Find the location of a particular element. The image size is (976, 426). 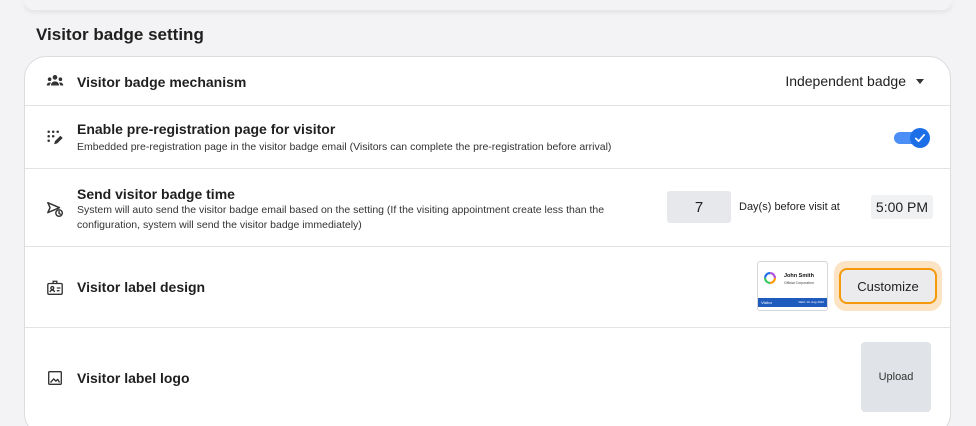

toggle-knob is located at coordinates (920, 138).